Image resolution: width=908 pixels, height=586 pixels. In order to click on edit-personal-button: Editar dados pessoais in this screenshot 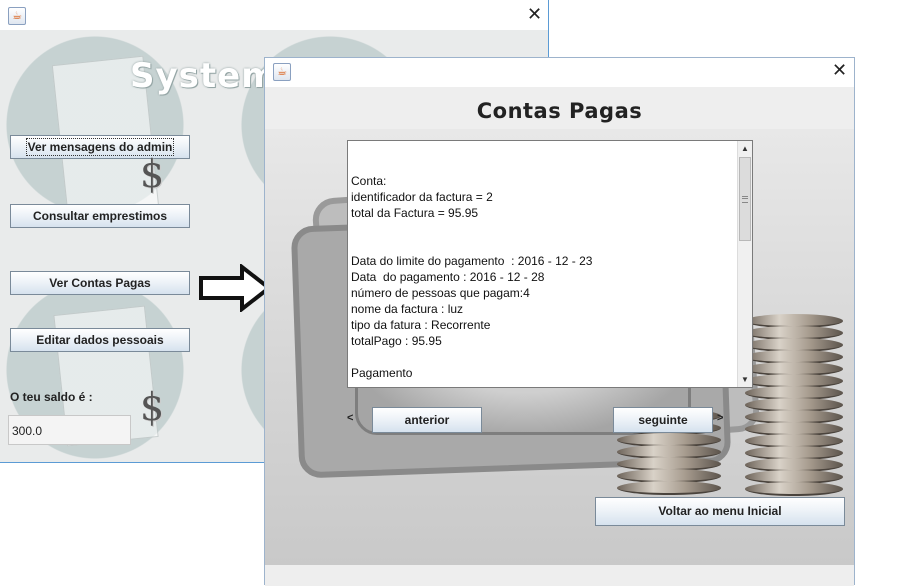, I will do `click(100, 340)`.